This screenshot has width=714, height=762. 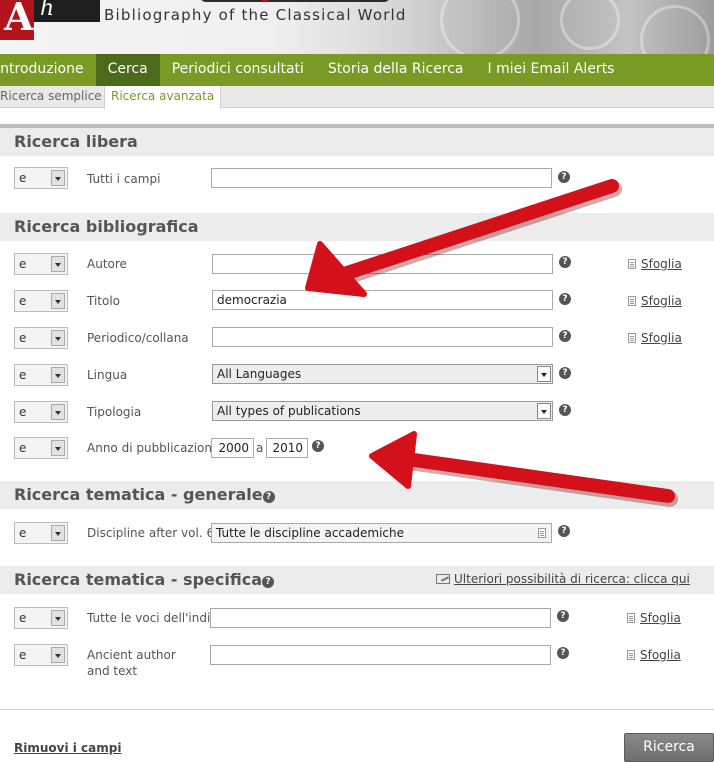 What do you see at coordinates (523, 469) in the screenshot?
I see `annotation-arrow-bottom` at bounding box center [523, 469].